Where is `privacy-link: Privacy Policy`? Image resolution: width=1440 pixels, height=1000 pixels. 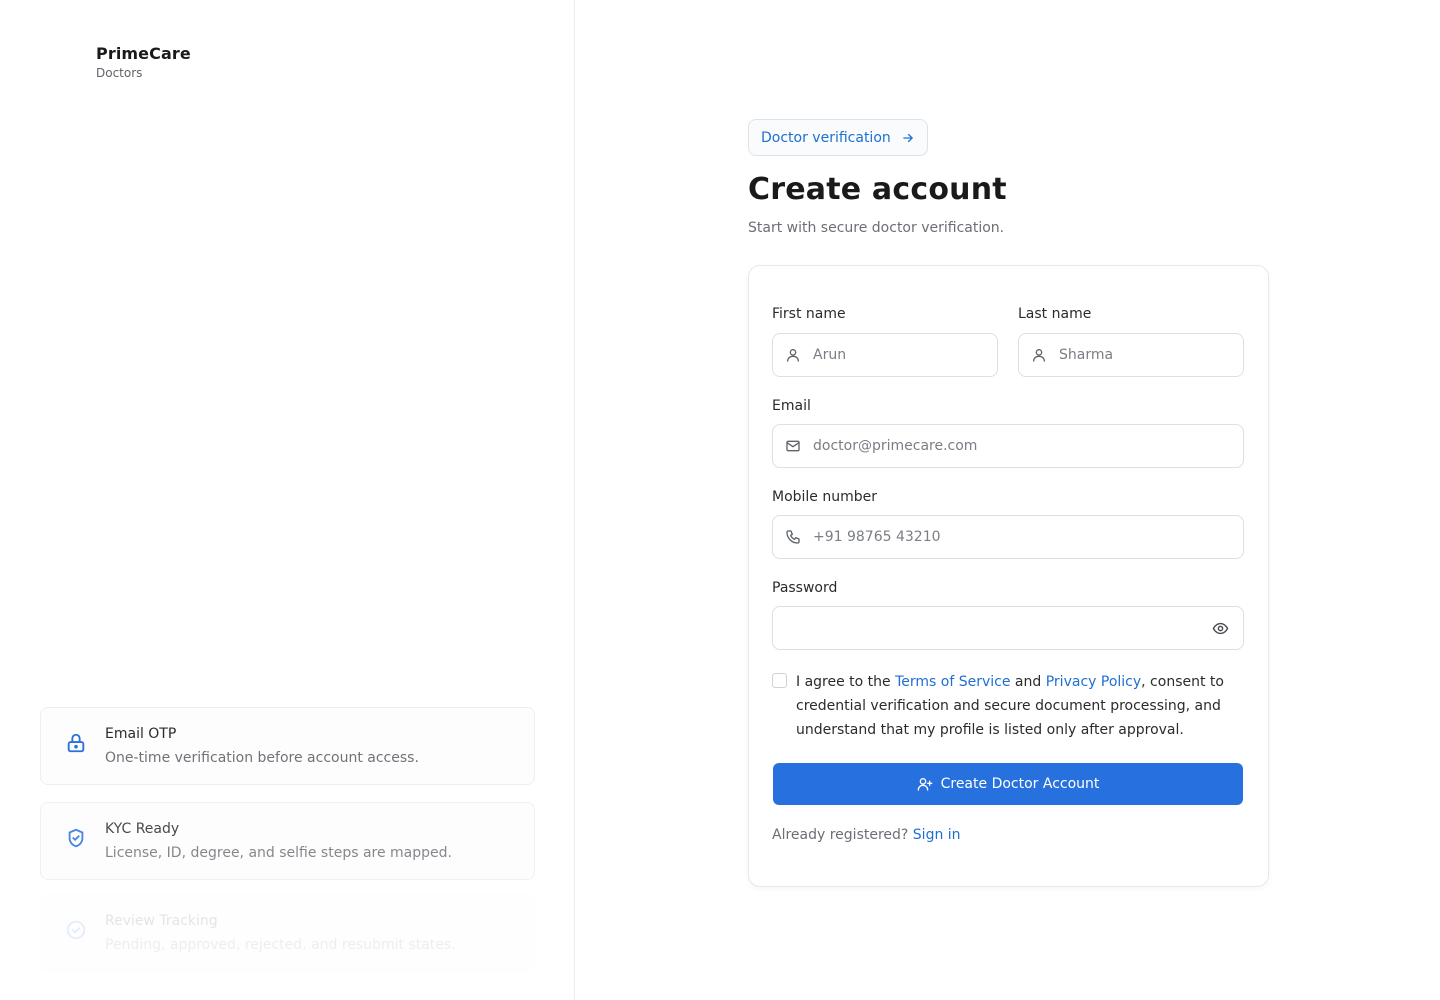 privacy-link: Privacy Policy is located at coordinates (1093, 682).